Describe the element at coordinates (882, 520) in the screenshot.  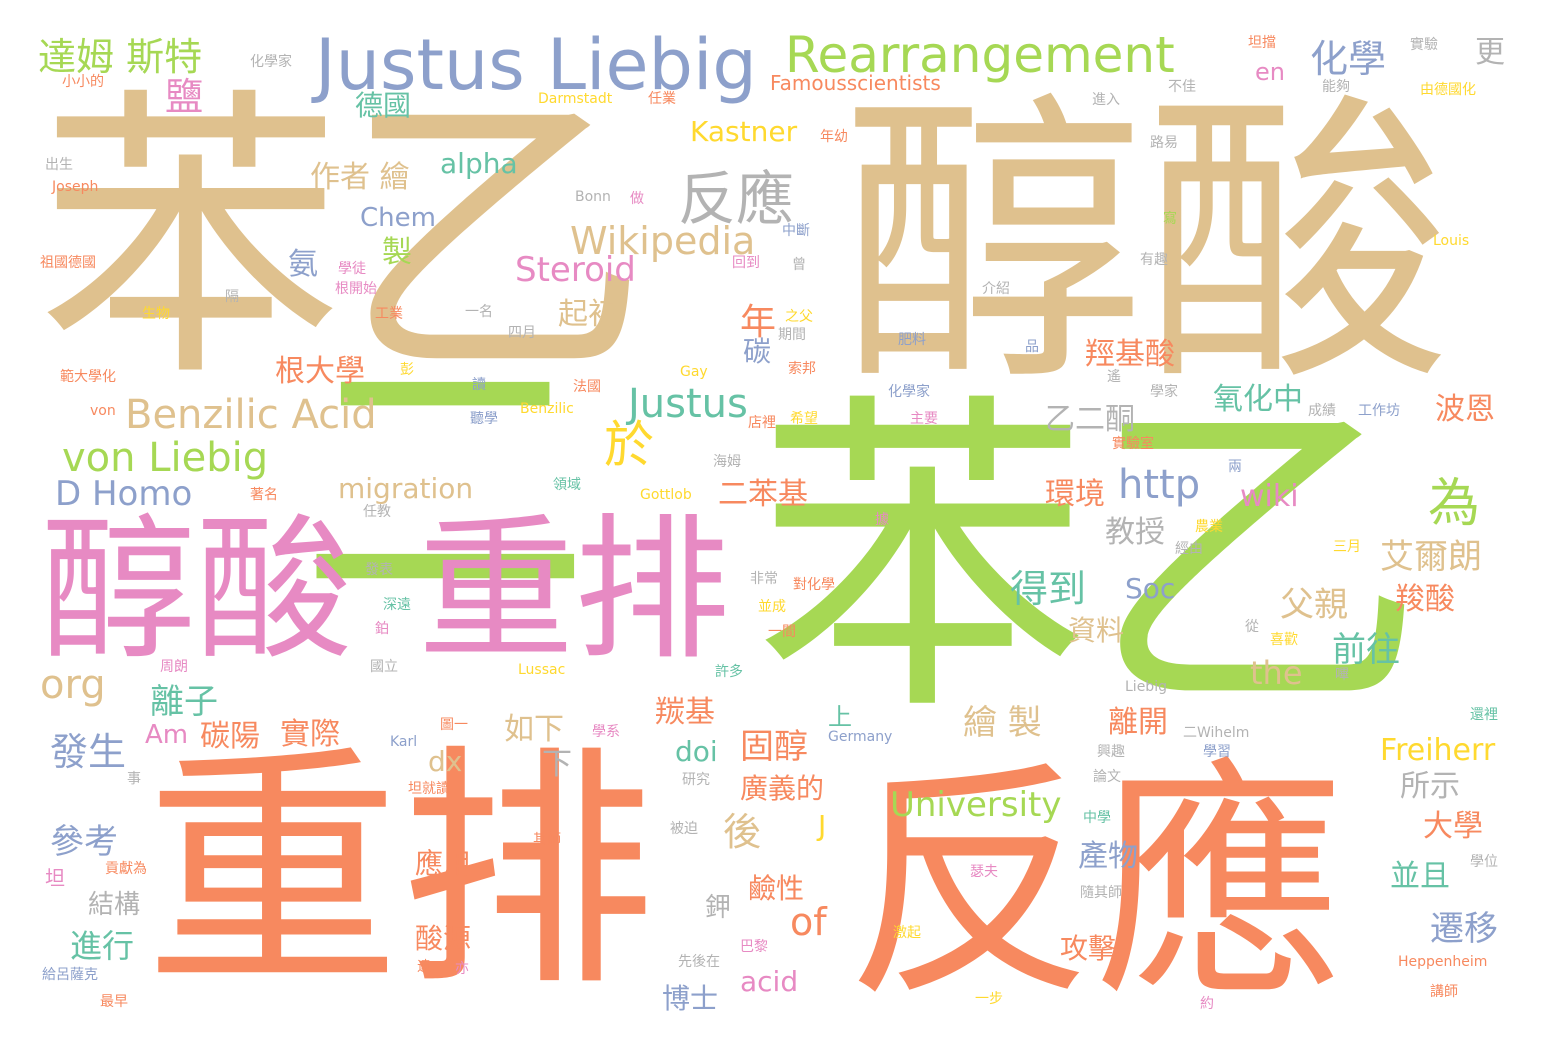
I see `word: 據` at that location.